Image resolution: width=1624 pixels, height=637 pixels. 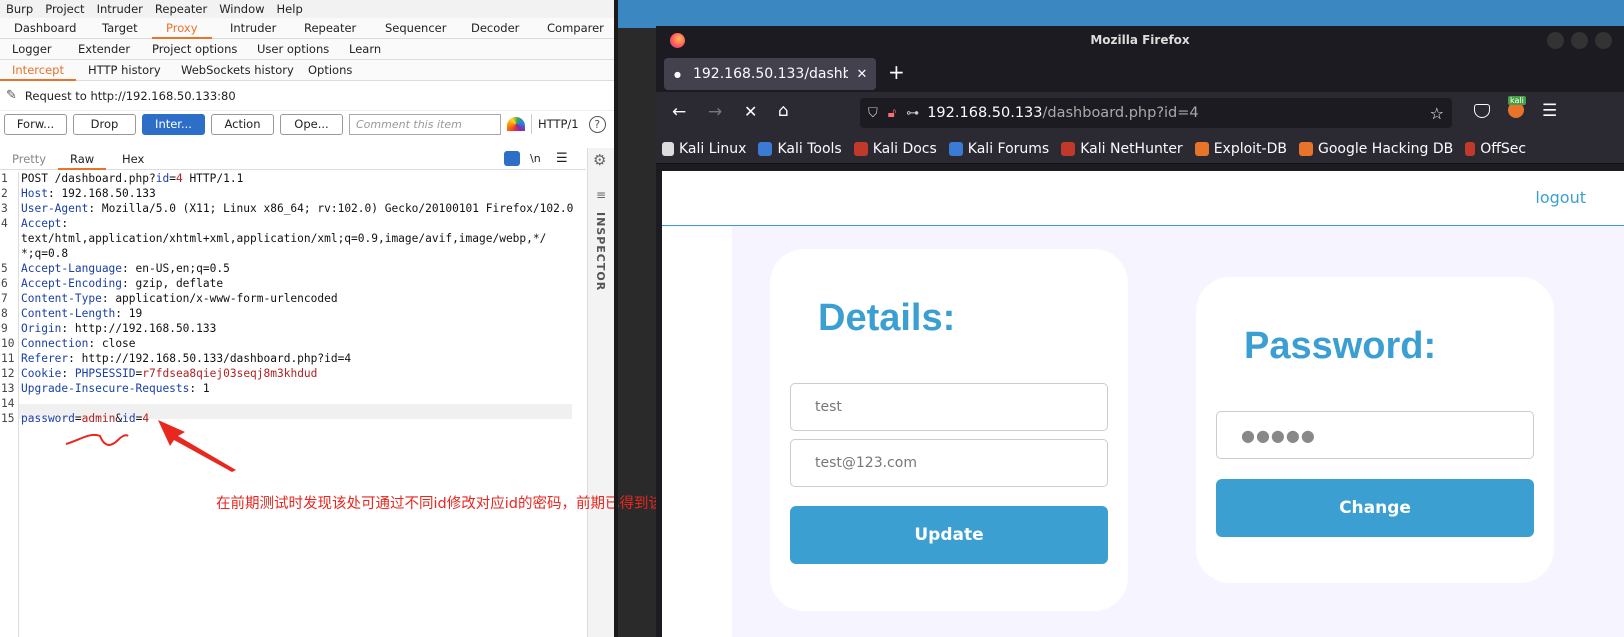 What do you see at coordinates (1385, 148) in the screenshot?
I see `bookmark-label: Google Hacking DB` at bounding box center [1385, 148].